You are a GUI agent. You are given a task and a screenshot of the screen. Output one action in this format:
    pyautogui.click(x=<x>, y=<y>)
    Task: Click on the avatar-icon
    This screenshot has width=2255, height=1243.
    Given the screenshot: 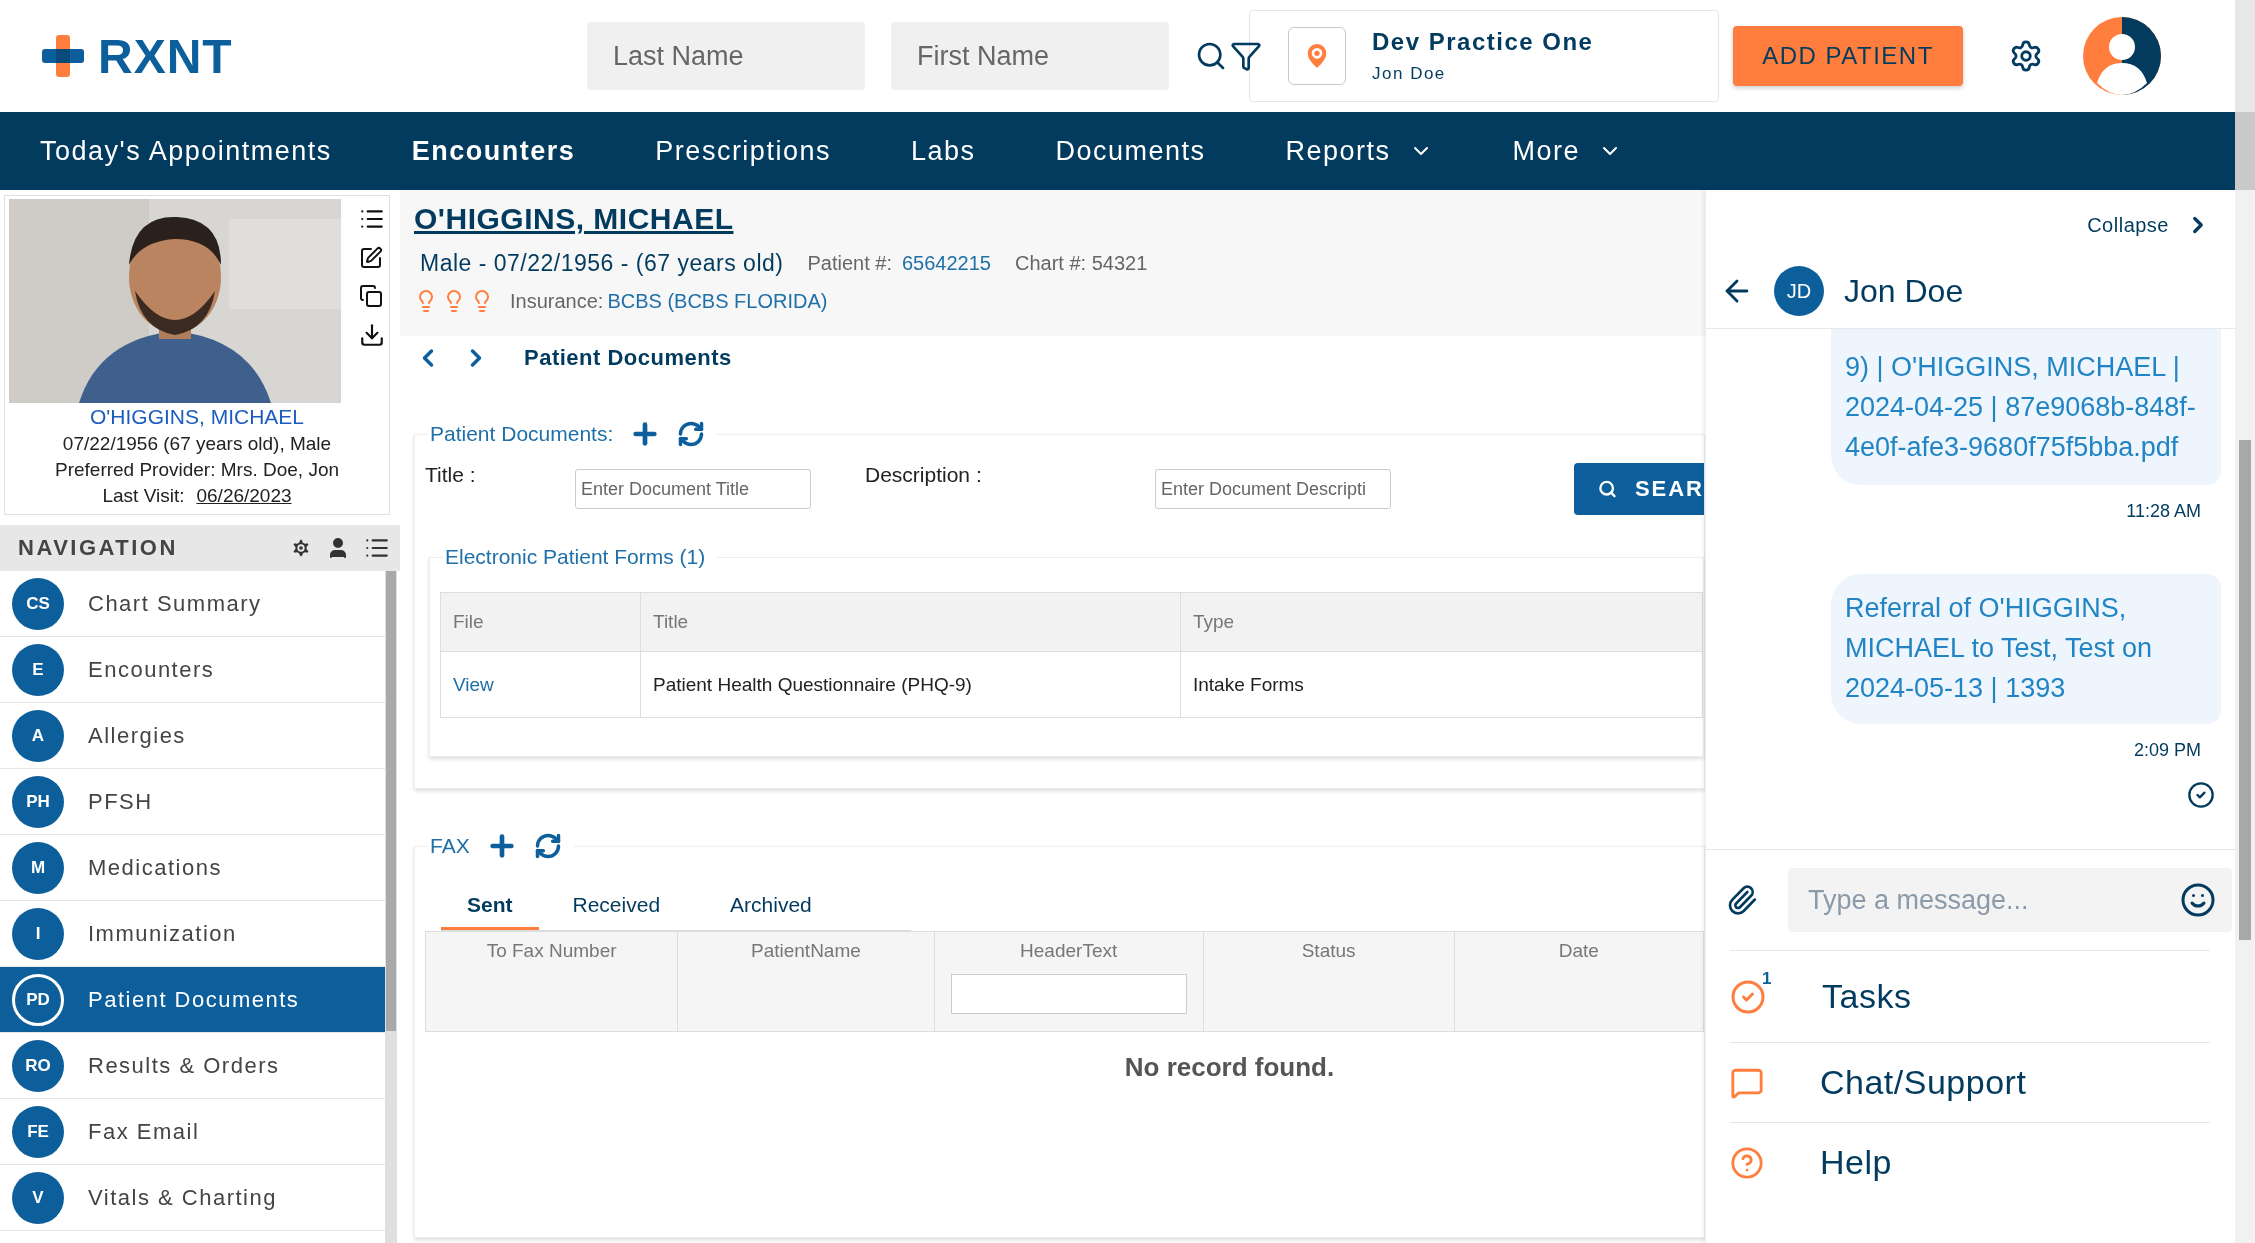 What is the action you would take?
    pyautogui.click(x=2122, y=56)
    